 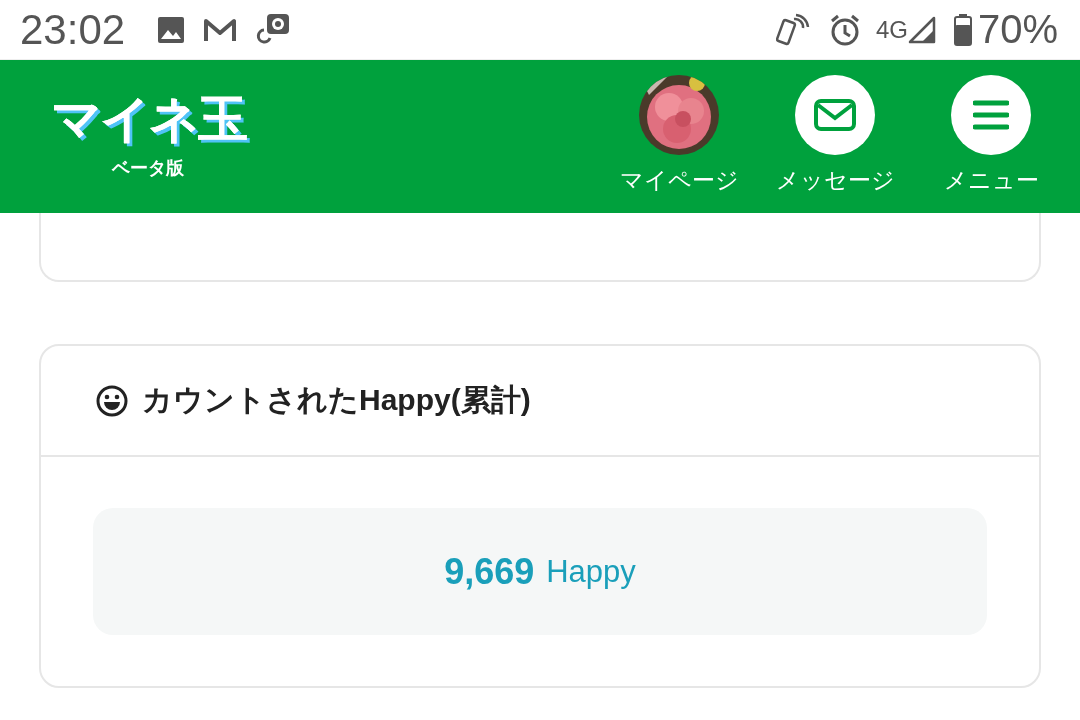 I want to click on network-type: 4G, so click(x=891, y=29).